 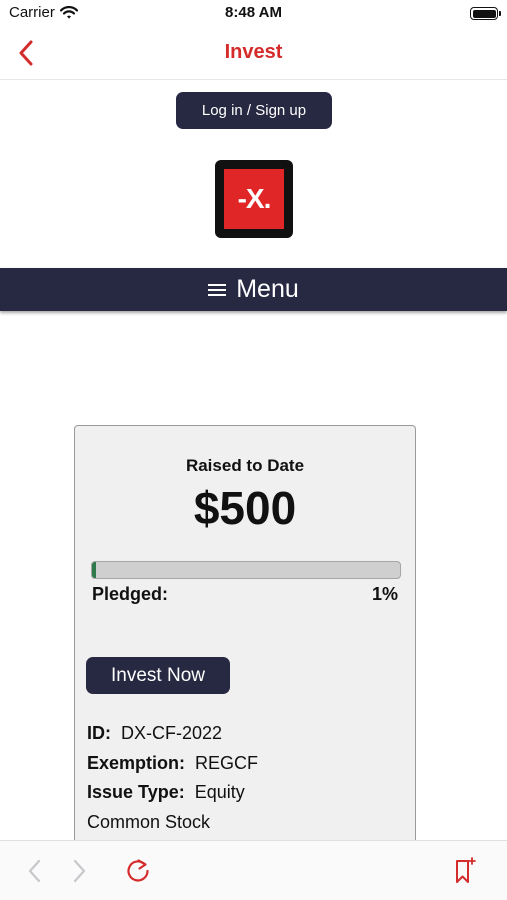 What do you see at coordinates (245, 465) in the screenshot?
I see `raised-label: Raised to Date` at bounding box center [245, 465].